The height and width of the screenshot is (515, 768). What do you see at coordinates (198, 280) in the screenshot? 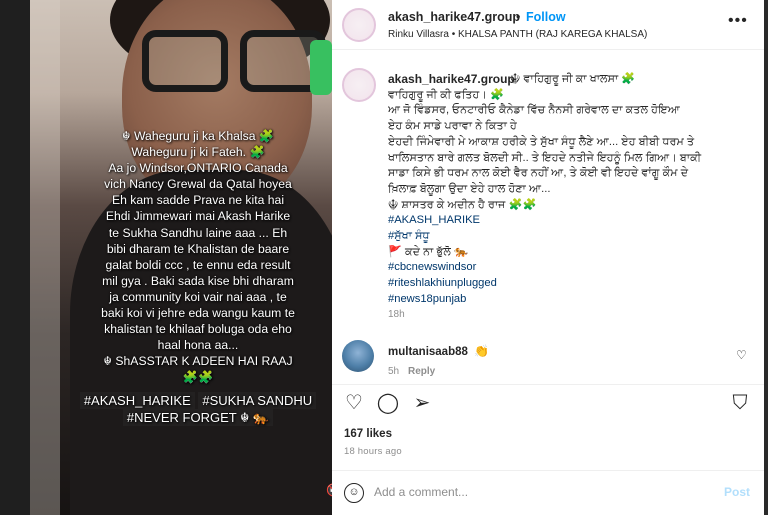
I see `media-caption-line: mil gya . Baki sada kise bhi dharam` at bounding box center [198, 280].